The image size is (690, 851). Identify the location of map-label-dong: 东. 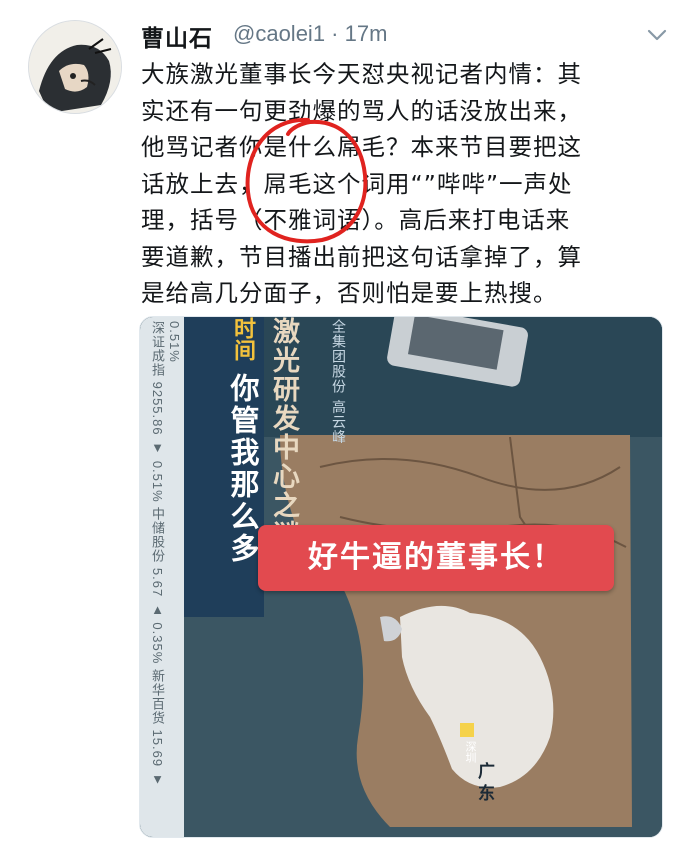
(486, 794).